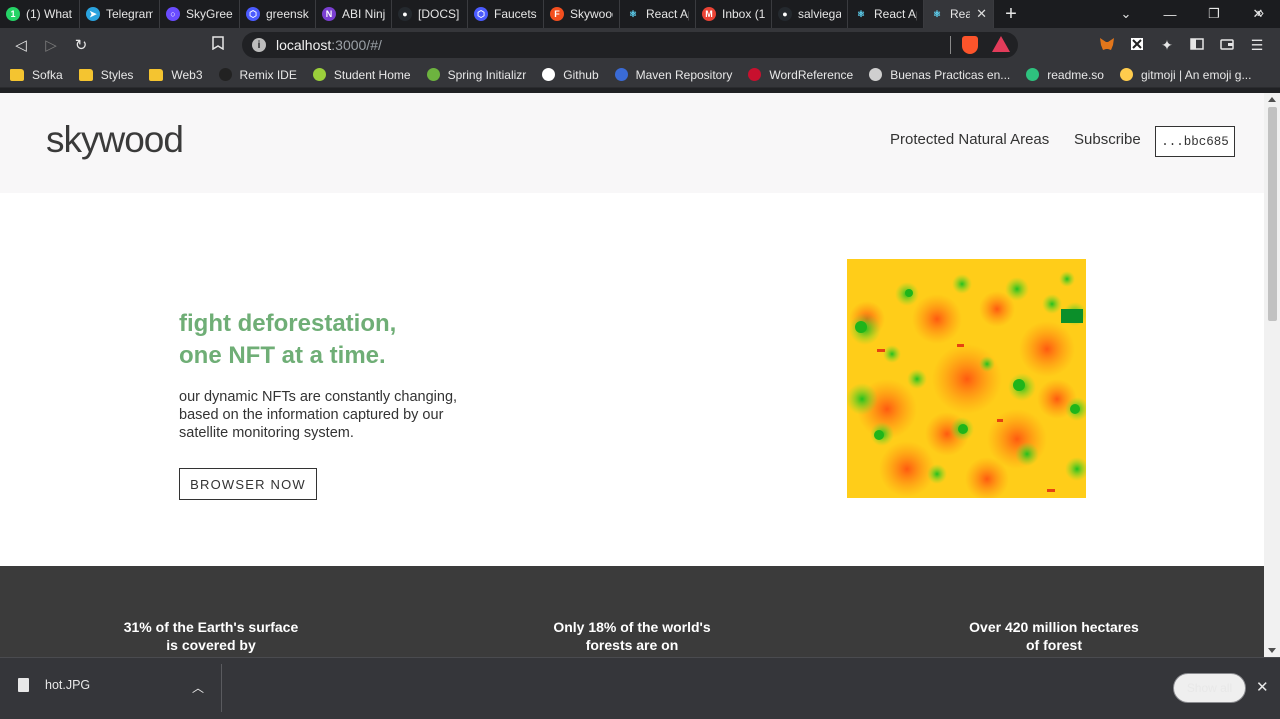  I want to click on browser-toolbar: ◁ ▷ ↻ i localhost:3000/#/ ✦ ☰, so click(640, 45).